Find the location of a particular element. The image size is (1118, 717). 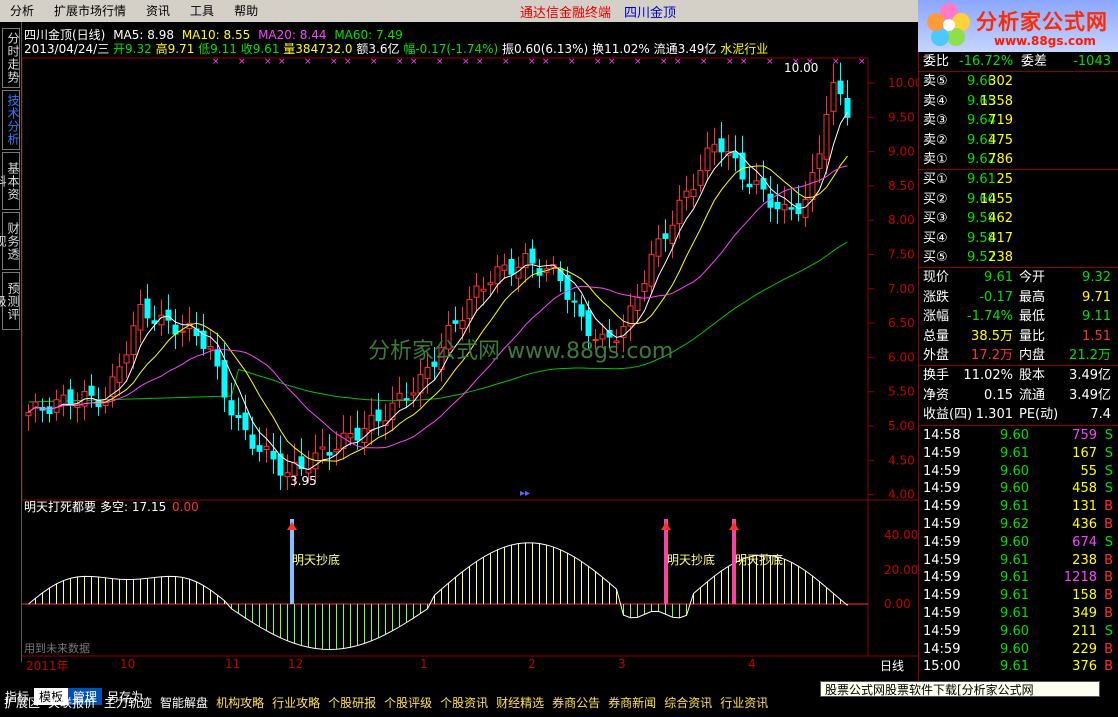

stat-row: 外盘 17.2万 内盘 21.2万 is located at coordinates (1018, 356).